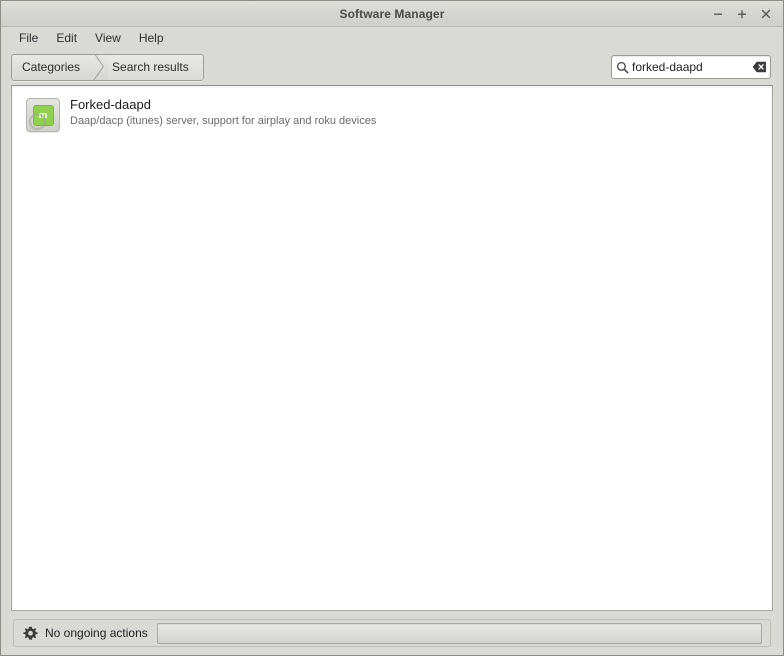 This screenshot has width=784, height=656. I want to click on menu-item-view: View, so click(108, 38).